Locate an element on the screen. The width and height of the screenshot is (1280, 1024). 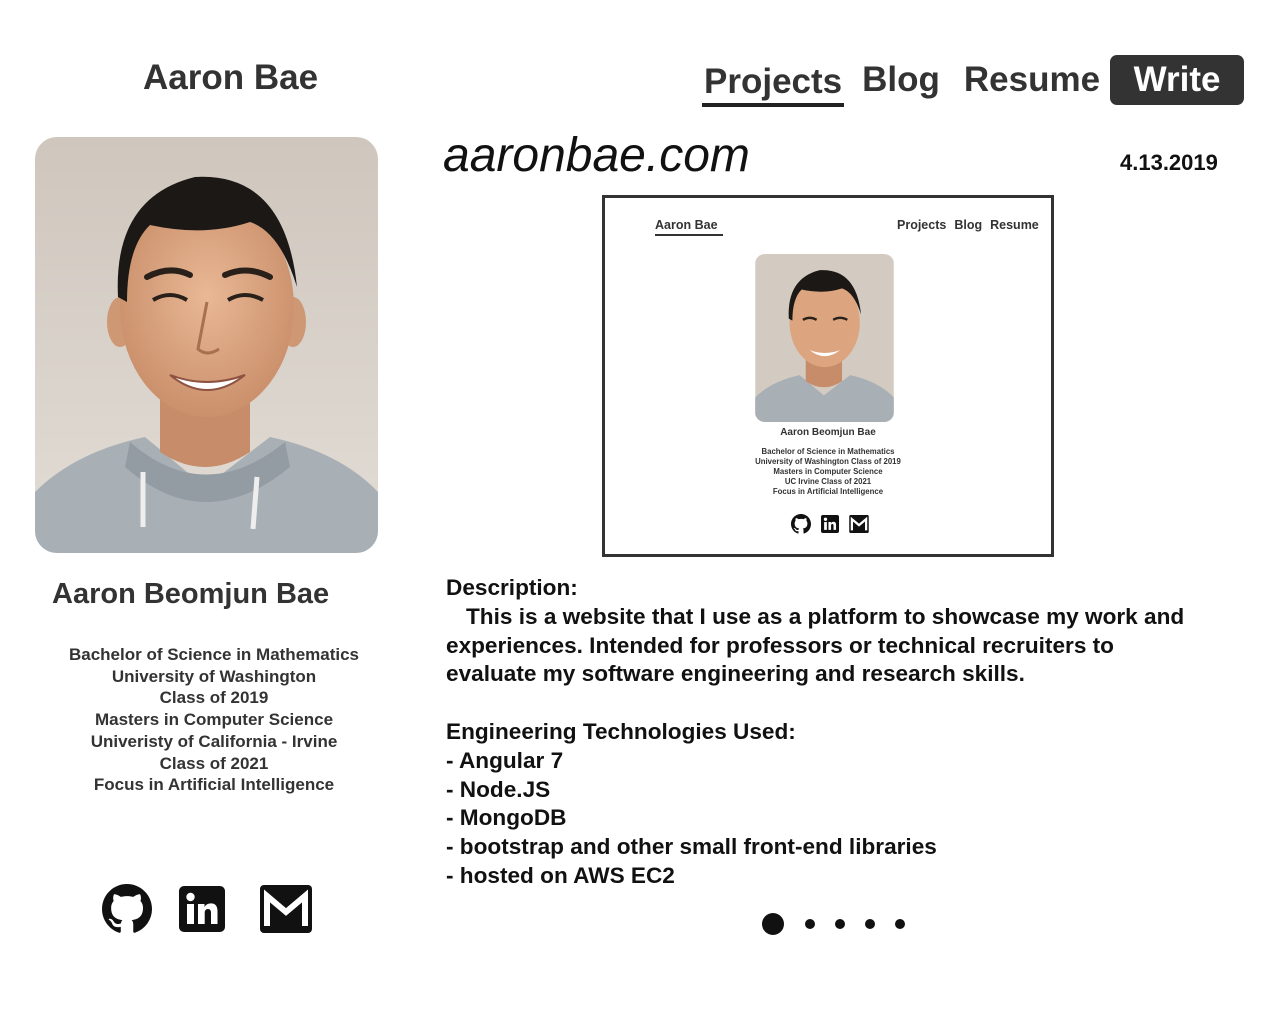
preview-socials is located at coordinates (831, 524).